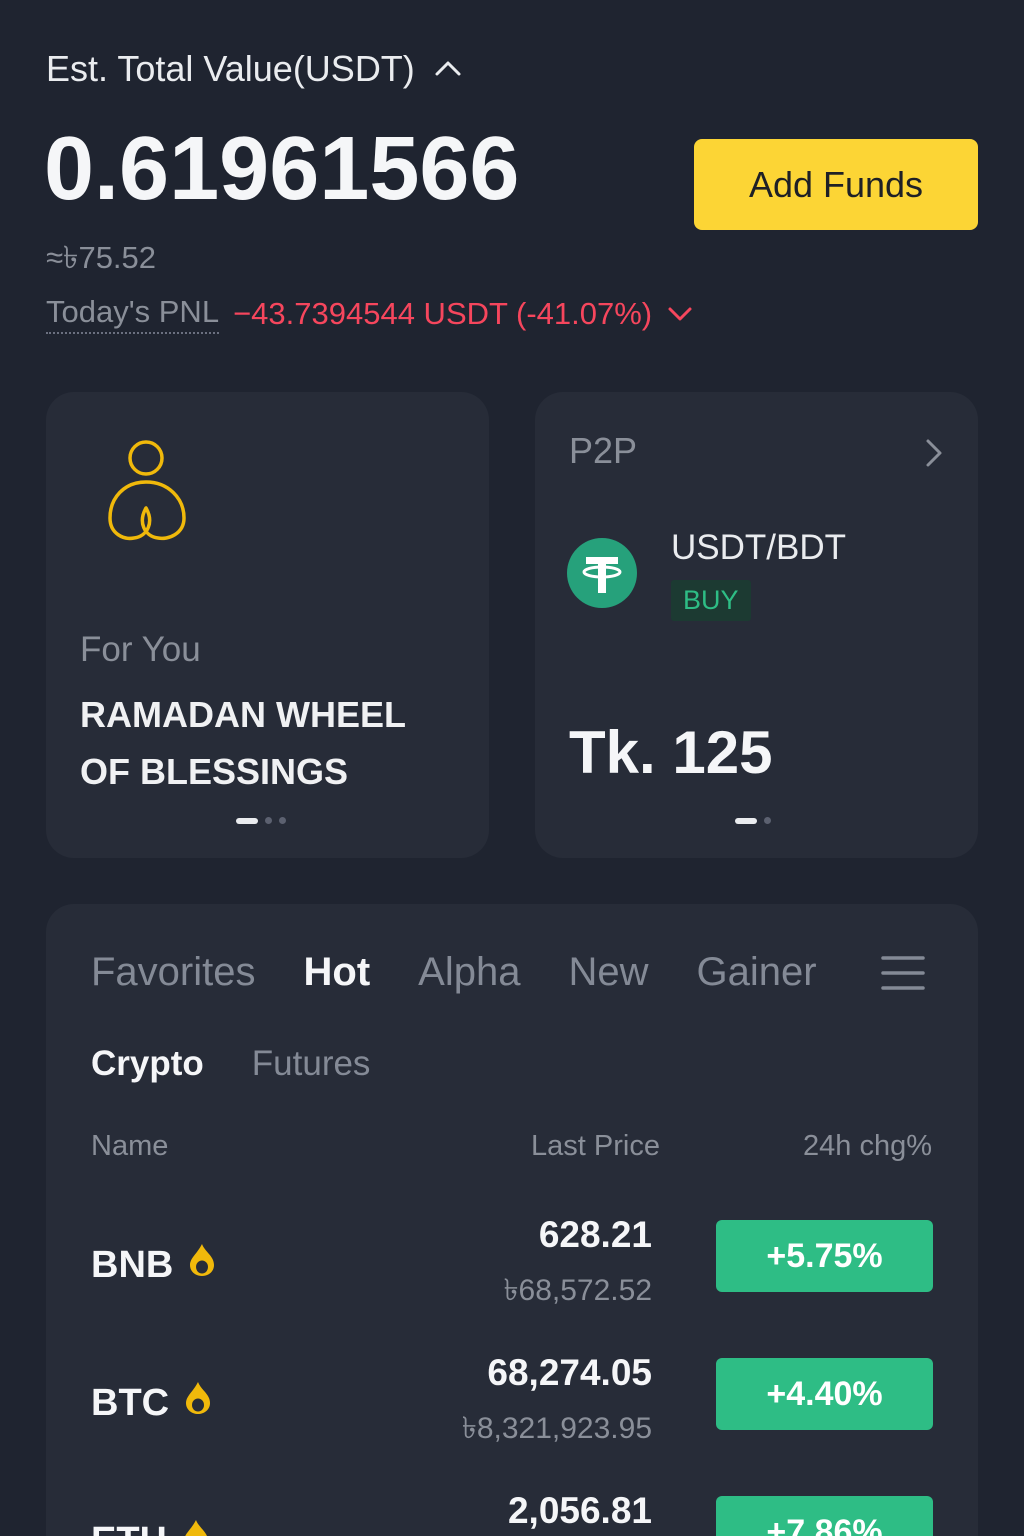  I want to click on change-badge: +5.75%, so click(824, 1256).